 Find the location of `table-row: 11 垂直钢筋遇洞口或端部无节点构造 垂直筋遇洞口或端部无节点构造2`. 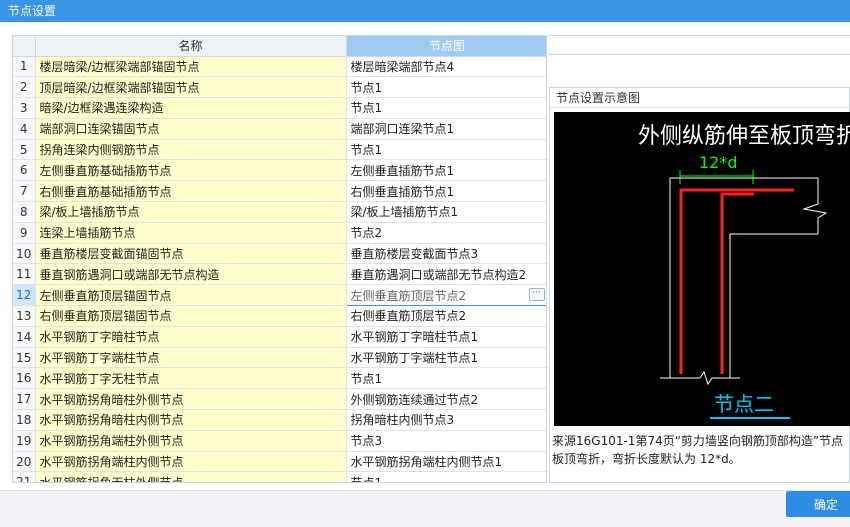

table-row: 11 垂直钢筋遇洞口或端部无节点构造 垂直筋遇洞口或端部无节点构造2 is located at coordinates (279, 274).